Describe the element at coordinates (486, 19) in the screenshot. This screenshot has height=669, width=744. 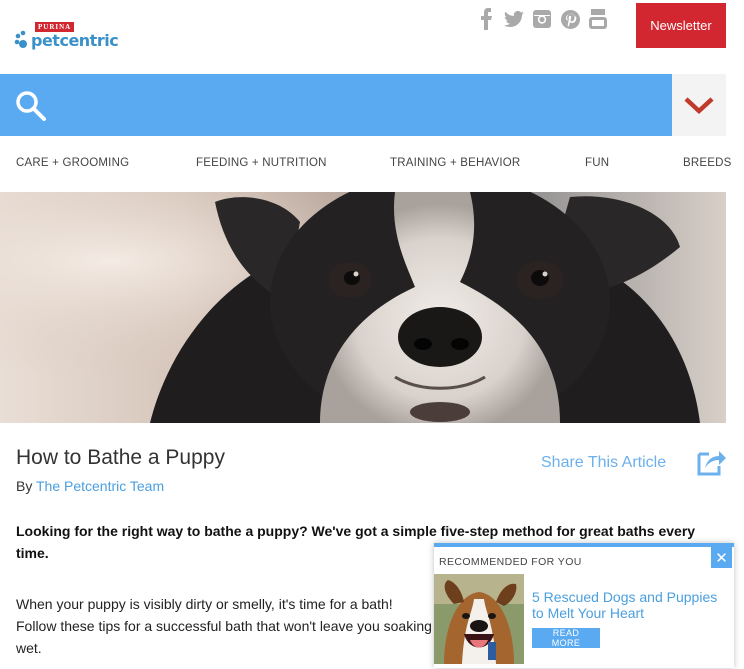
I see `facebook-icon` at that location.